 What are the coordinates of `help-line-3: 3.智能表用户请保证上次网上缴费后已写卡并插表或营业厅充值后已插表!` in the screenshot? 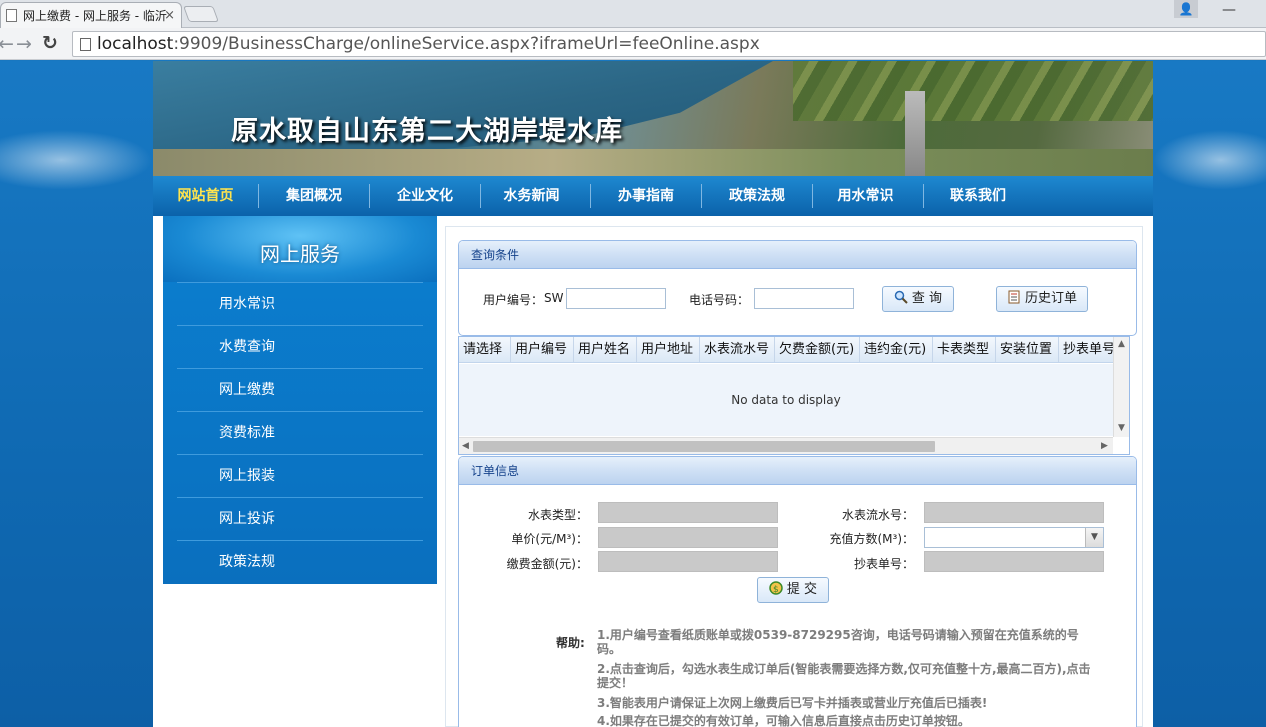 It's located at (792, 703).